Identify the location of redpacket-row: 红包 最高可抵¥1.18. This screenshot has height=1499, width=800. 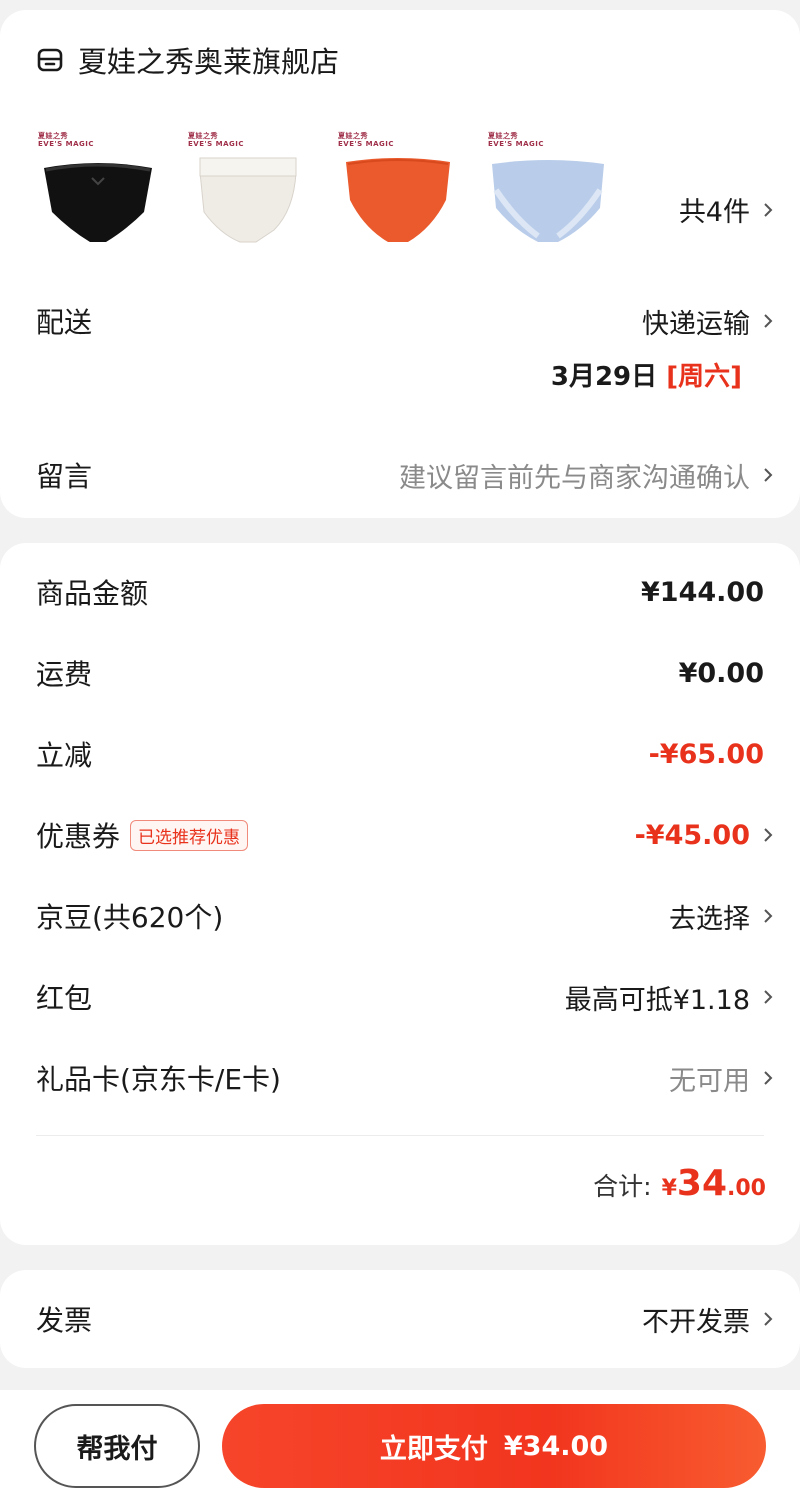
(404, 997).